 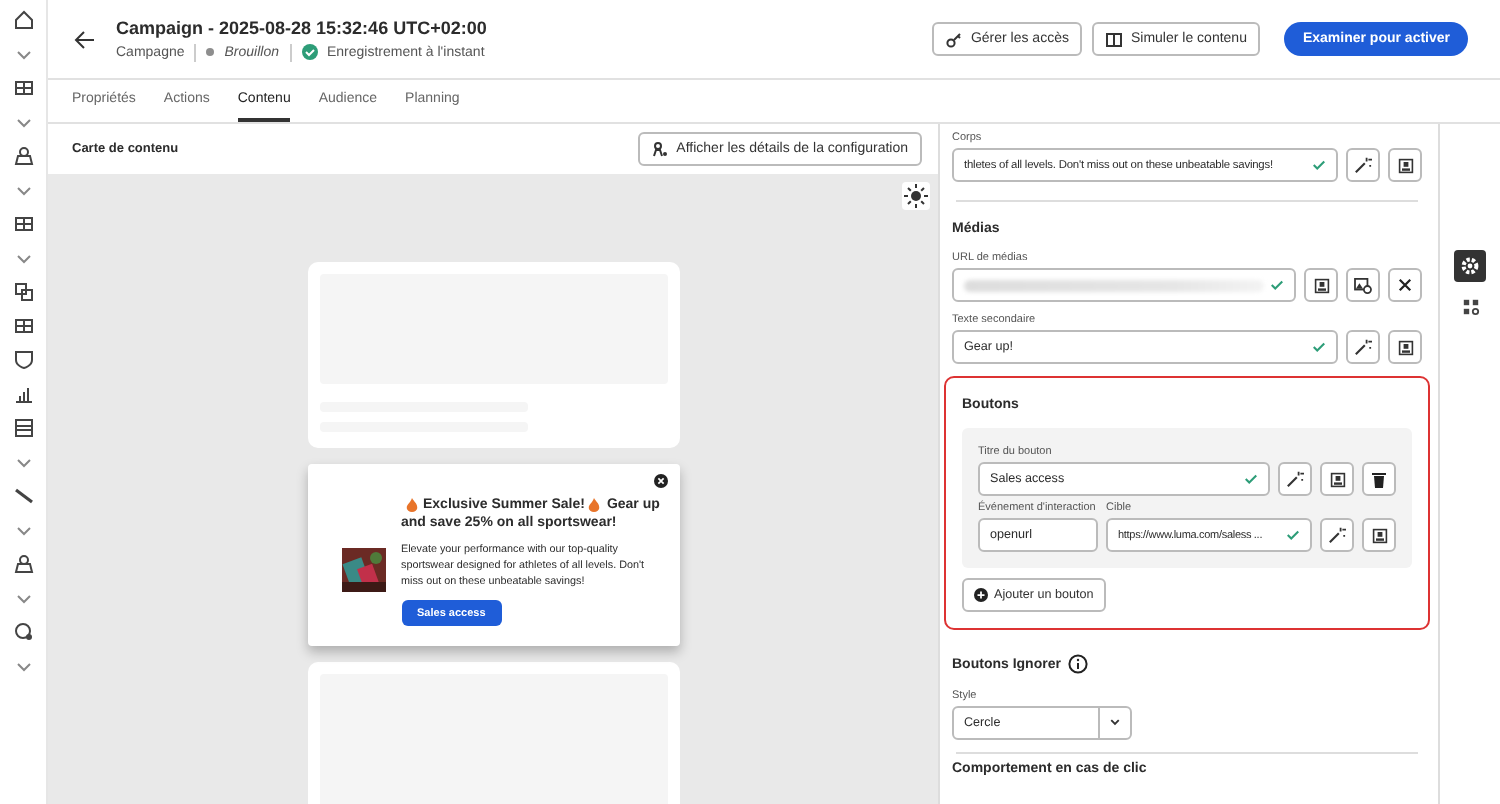 What do you see at coordinates (916, 196) in the screenshot?
I see `theme-toggle-icon` at bounding box center [916, 196].